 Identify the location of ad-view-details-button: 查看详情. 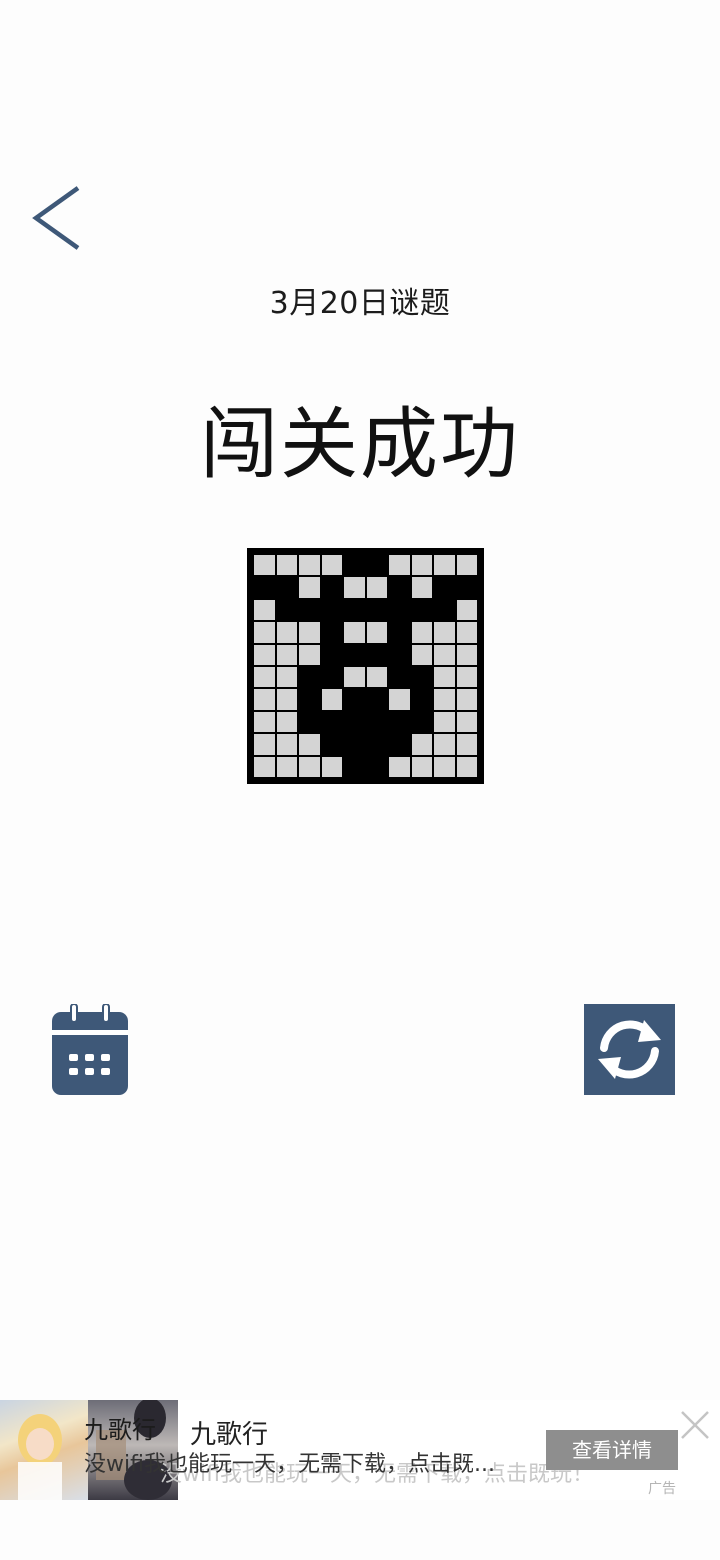
(612, 1450).